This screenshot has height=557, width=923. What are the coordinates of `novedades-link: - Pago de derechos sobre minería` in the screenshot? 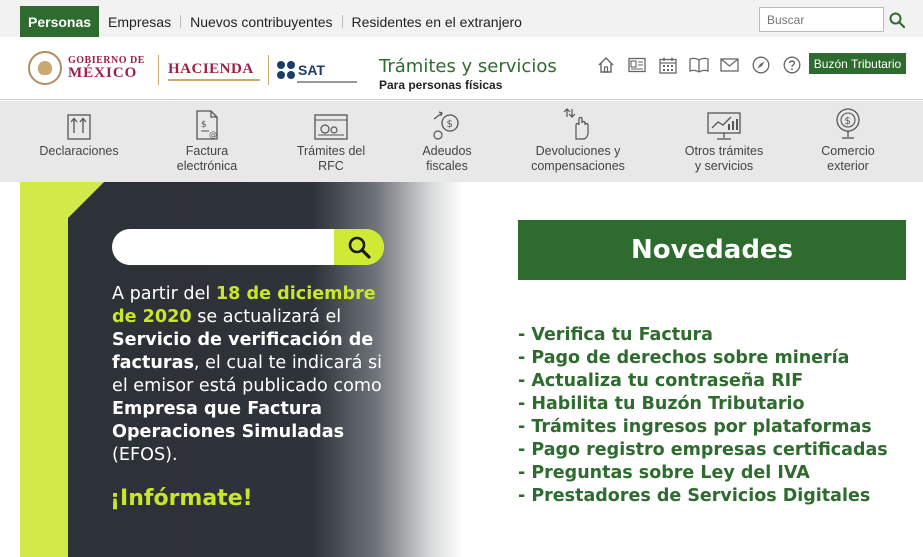 It's located at (703, 358).